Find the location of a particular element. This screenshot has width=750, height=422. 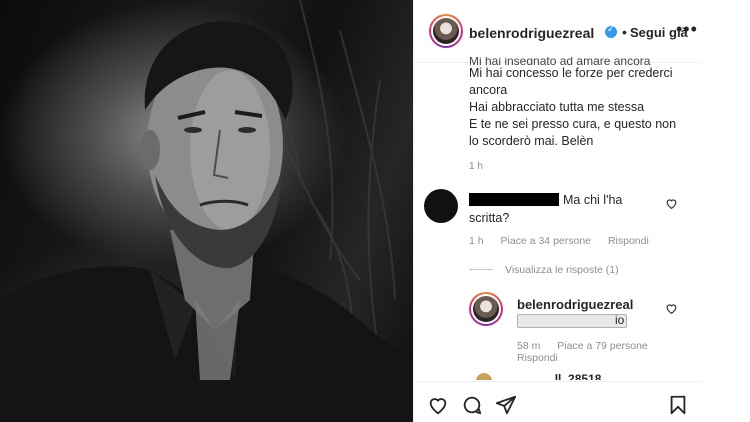

next-comment-username: _ _ _ _ _ll_28518 is located at coordinates (554, 376).